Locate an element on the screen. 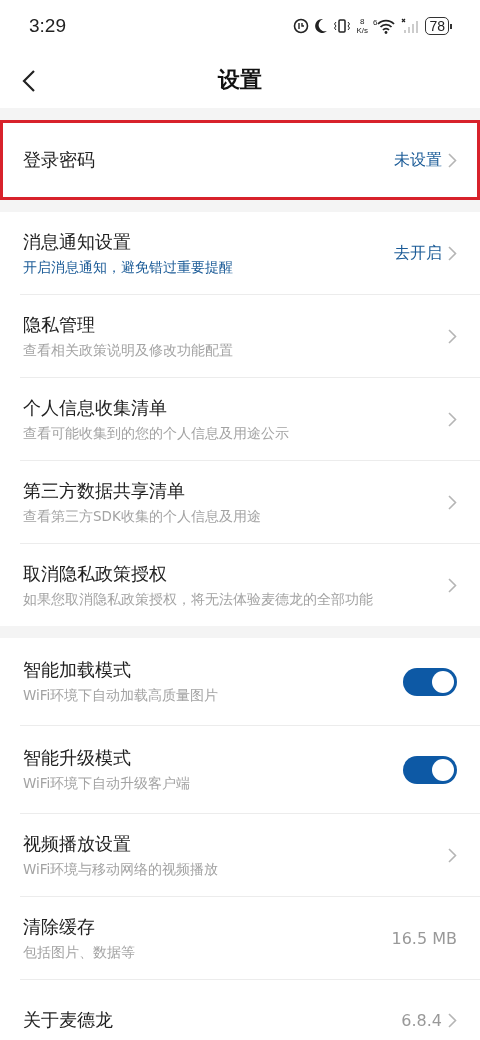 This screenshot has width=480, height=1040. setting-value: 去开启 is located at coordinates (418, 253).